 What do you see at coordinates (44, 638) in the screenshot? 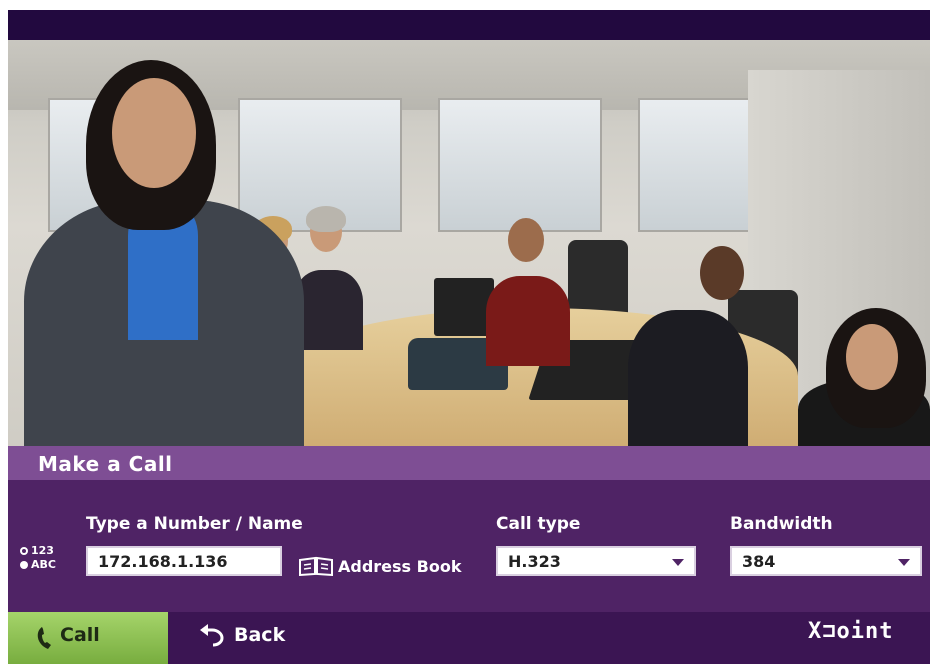
I see `phone-icon` at bounding box center [44, 638].